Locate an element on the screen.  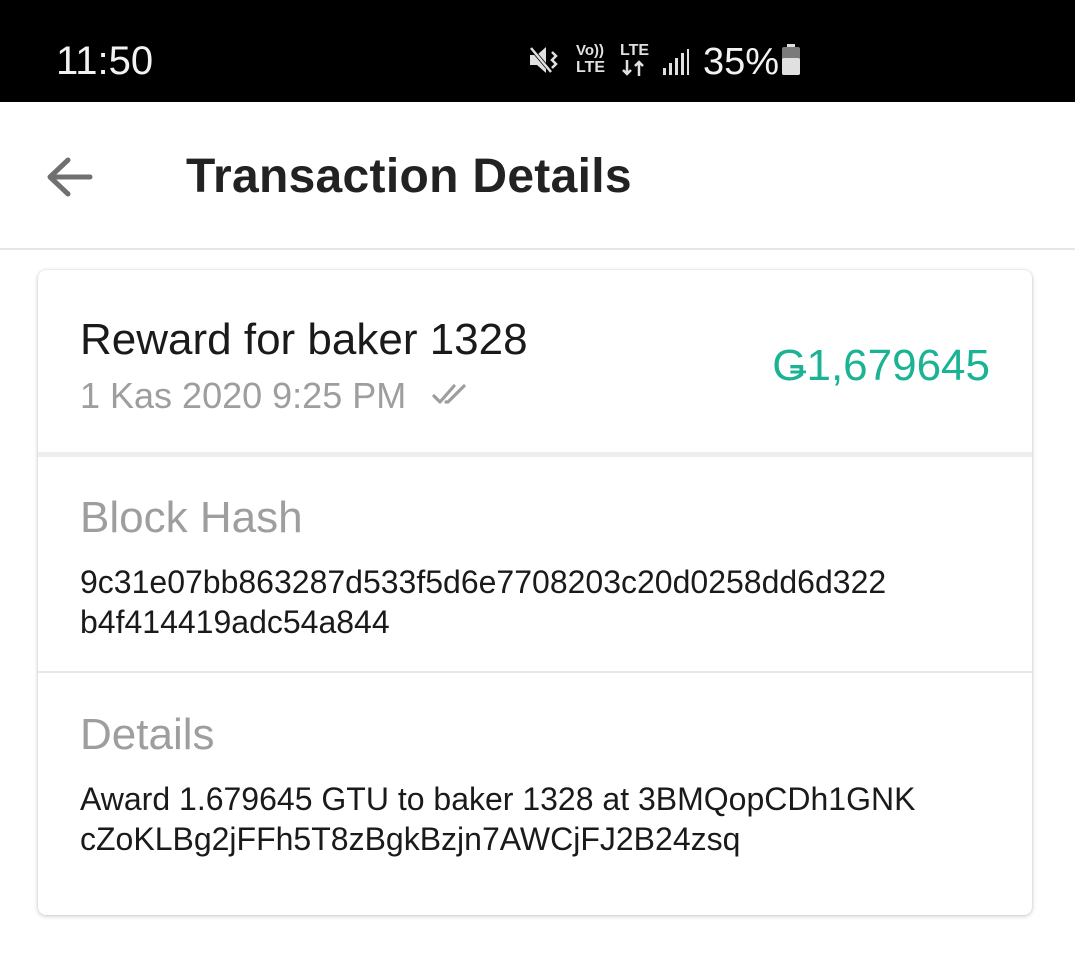
status-bar: 11:50 Vo)) LTE LTE 35% is located at coordinates (537, 51).